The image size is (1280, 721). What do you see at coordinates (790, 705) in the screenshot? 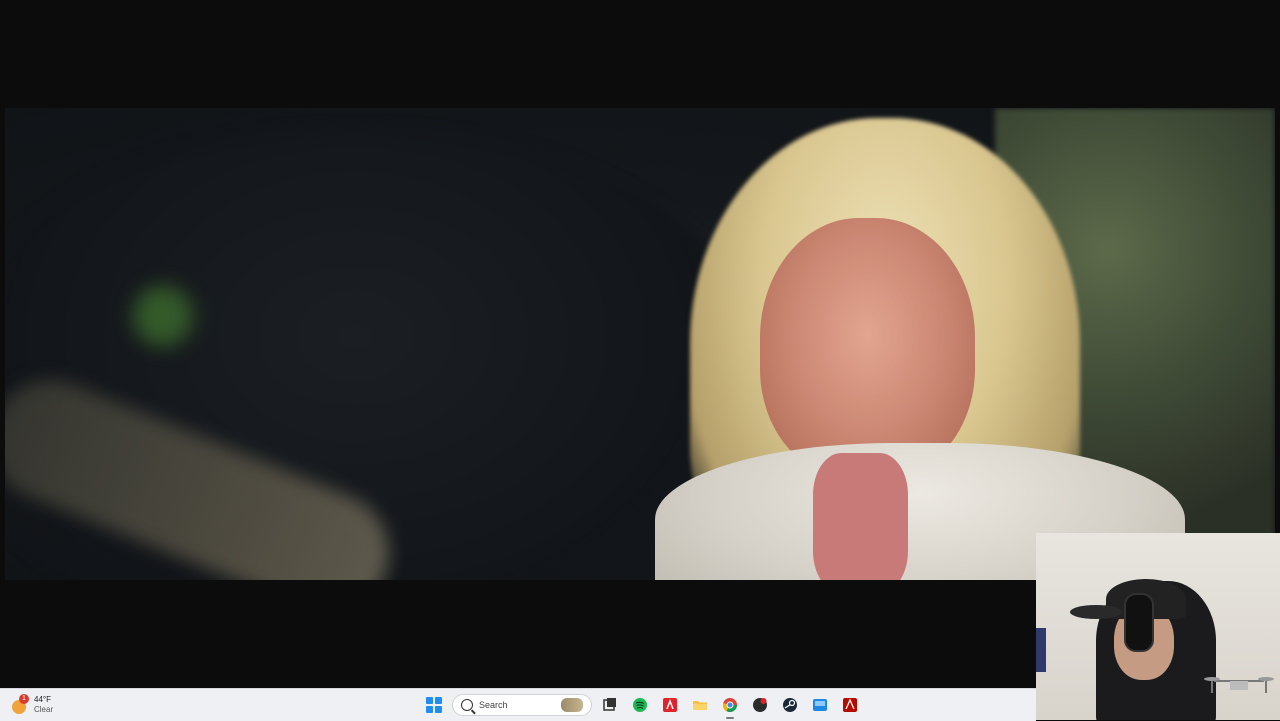
I see `steam-icon` at bounding box center [790, 705].